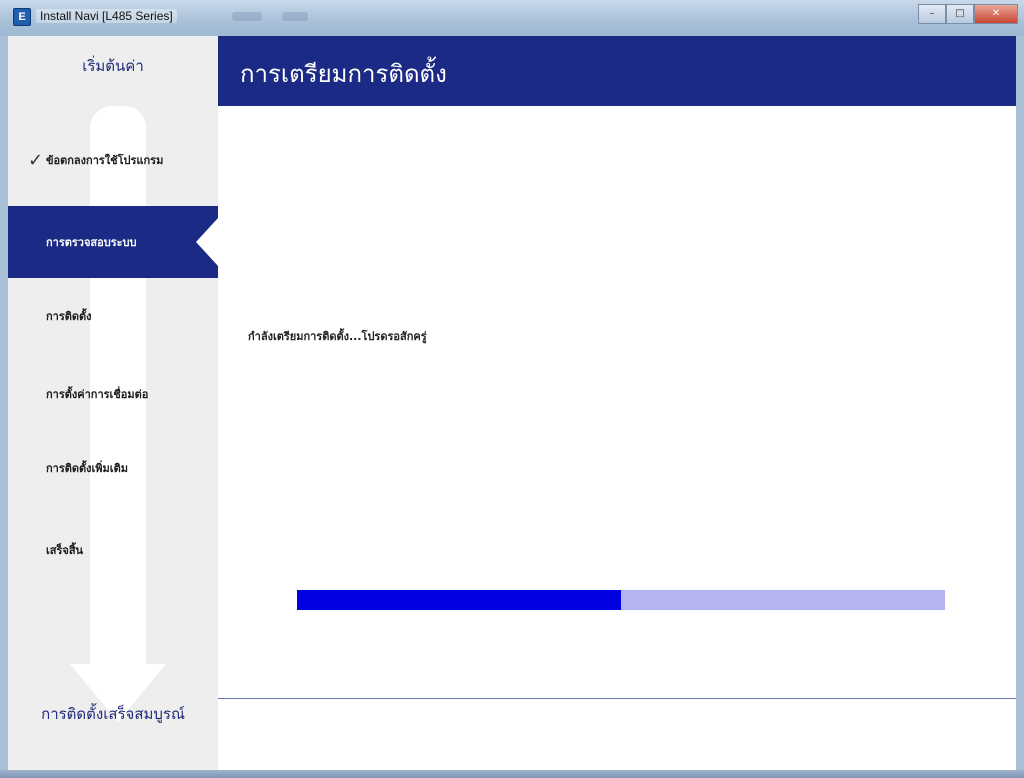 Image resolution: width=1024 pixels, height=778 pixels. I want to click on step-label: การติดตั้ง, so click(69, 316).